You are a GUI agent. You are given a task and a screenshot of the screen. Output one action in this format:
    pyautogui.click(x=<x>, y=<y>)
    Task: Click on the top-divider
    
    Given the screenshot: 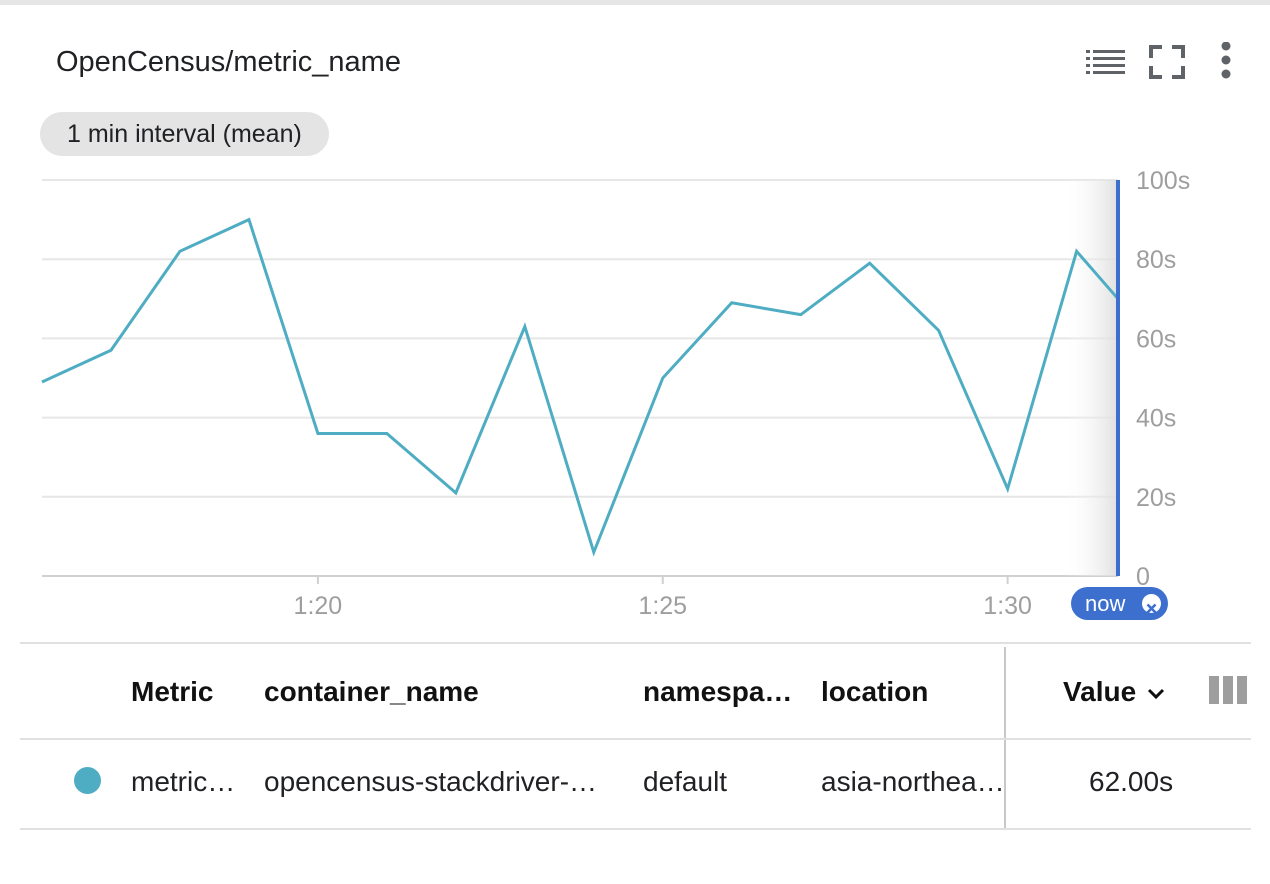 What is the action you would take?
    pyautogui.click(x=635, y=2)
    